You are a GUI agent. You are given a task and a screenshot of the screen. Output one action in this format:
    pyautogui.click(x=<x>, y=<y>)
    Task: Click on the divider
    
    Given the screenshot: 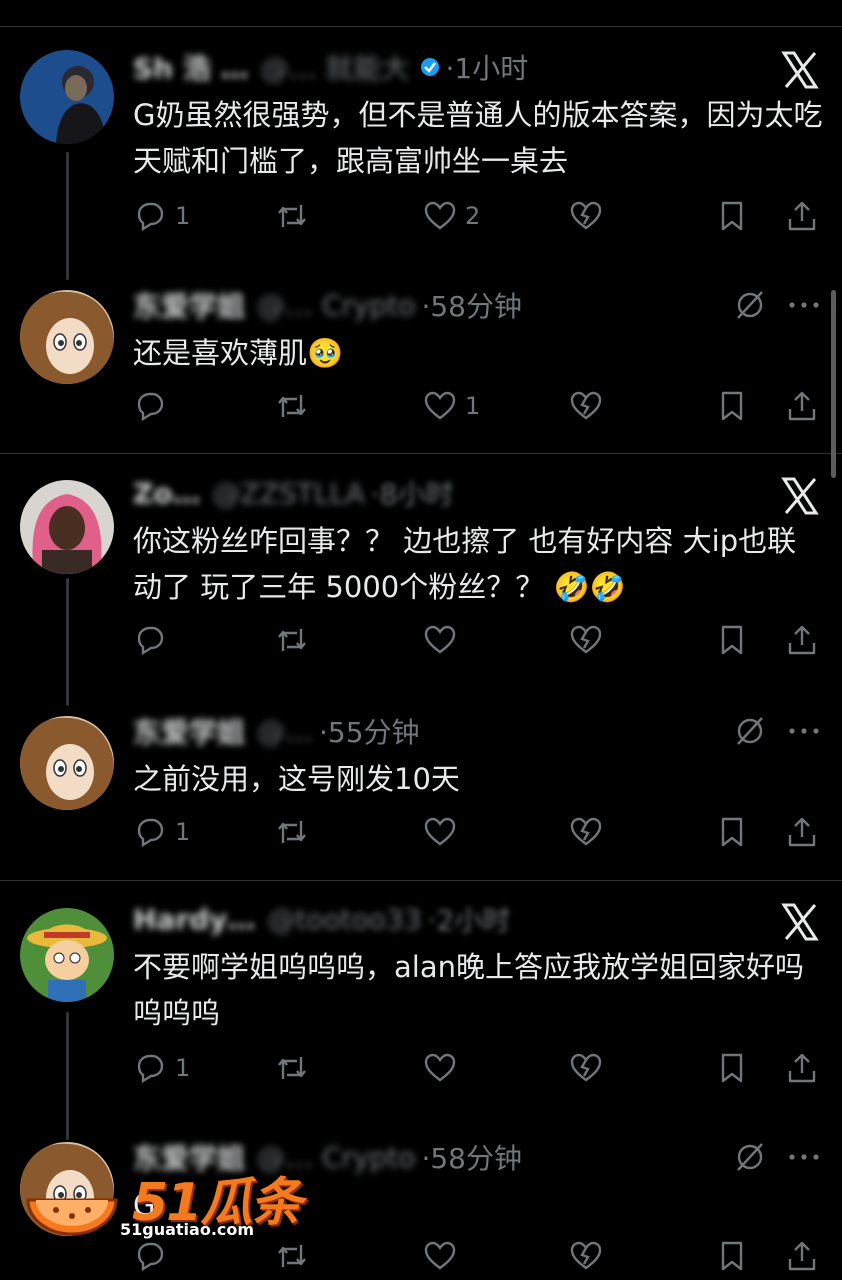 What is the action you would take?
    pyautogui.click(x=421, y=880)
    